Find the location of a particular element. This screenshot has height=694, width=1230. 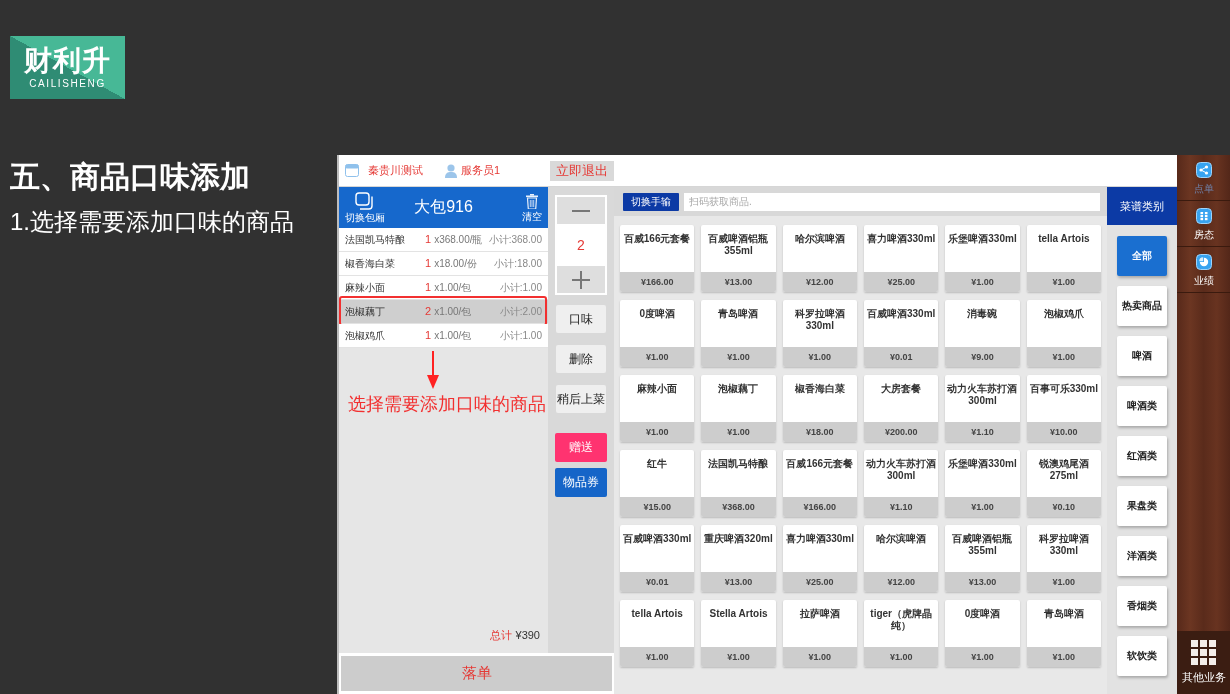

product-card: 重庆啤酒320ml ¥13.00 is located at coordinates (738, 558).